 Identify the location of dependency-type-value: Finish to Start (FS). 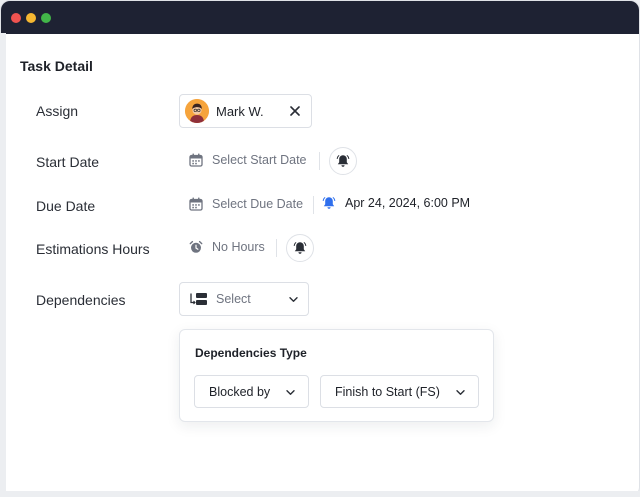
(387, 391).